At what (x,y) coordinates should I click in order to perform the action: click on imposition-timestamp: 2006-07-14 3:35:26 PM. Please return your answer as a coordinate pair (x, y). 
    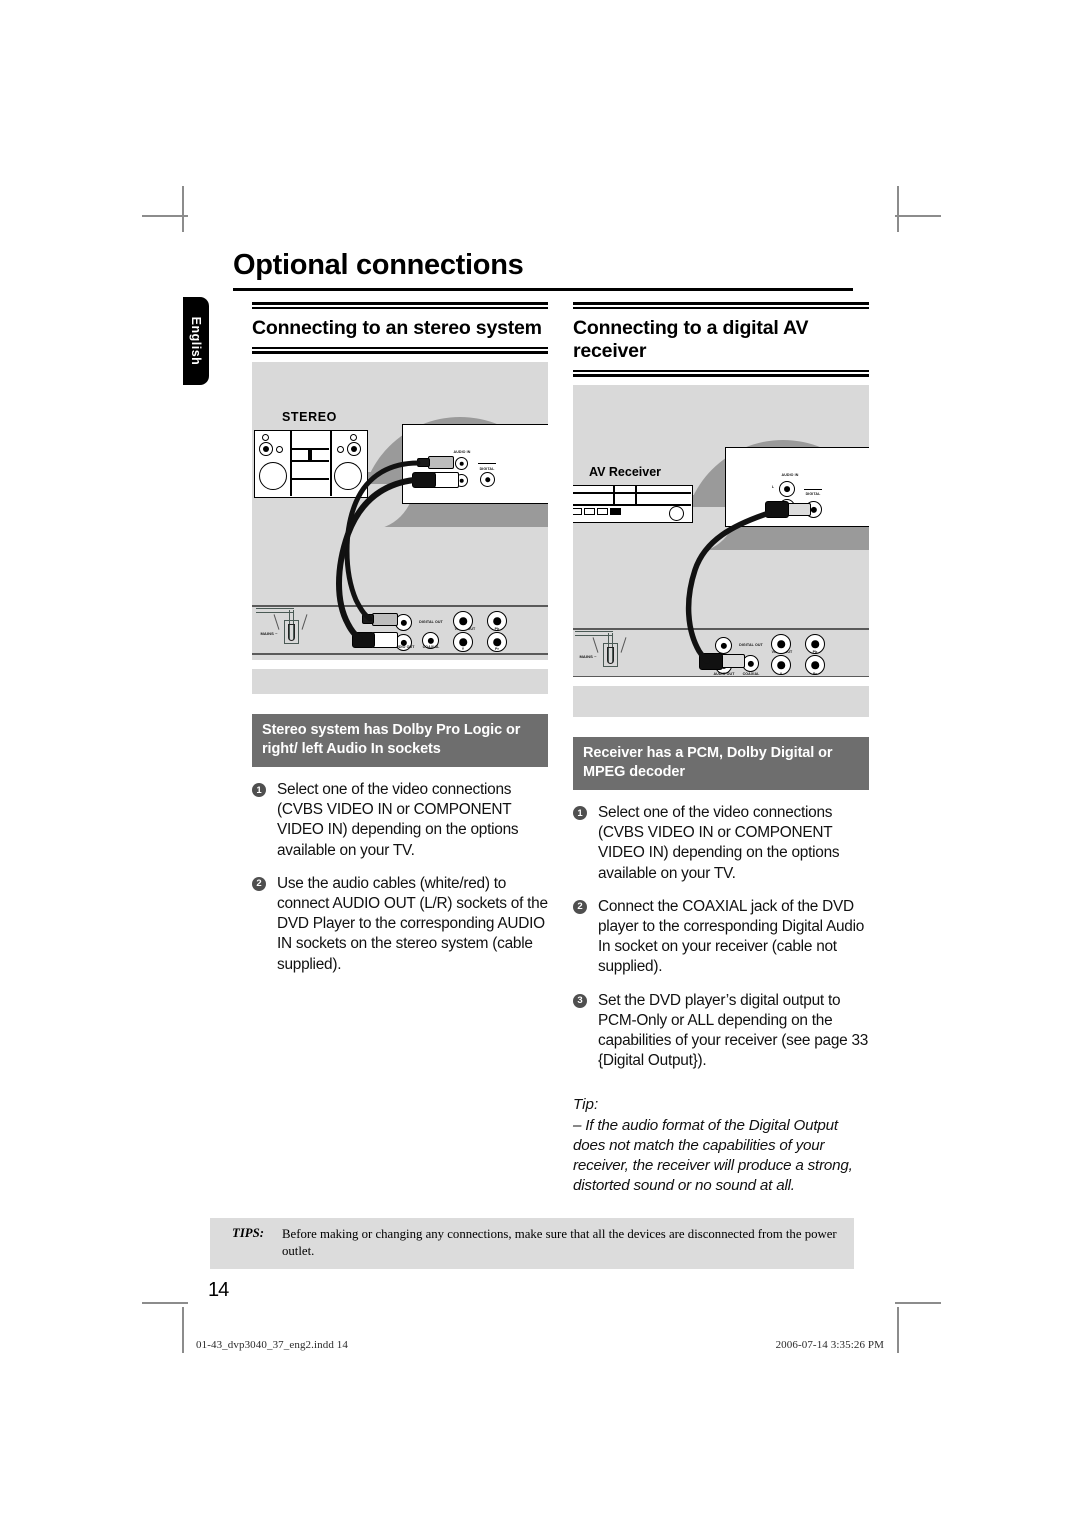
    Looking at the image, I should click on (829, 1345).